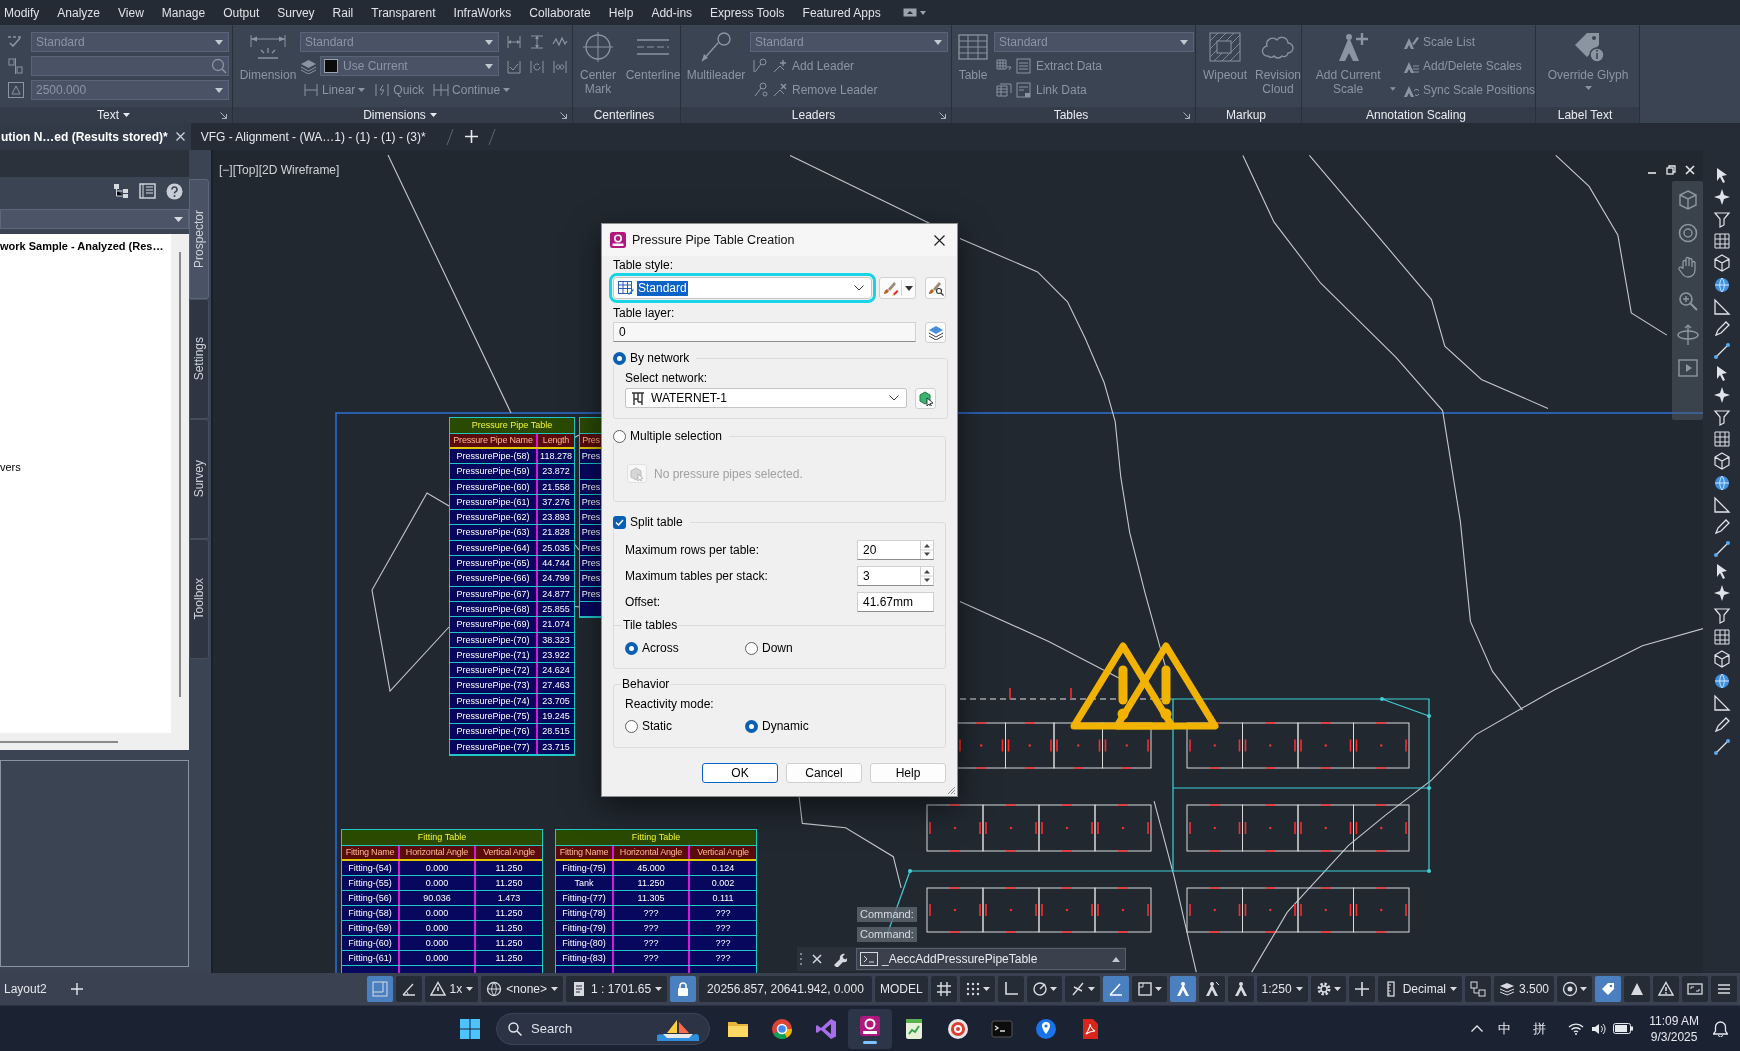  I want to click on hierarchy-icon, so click(121, 191).